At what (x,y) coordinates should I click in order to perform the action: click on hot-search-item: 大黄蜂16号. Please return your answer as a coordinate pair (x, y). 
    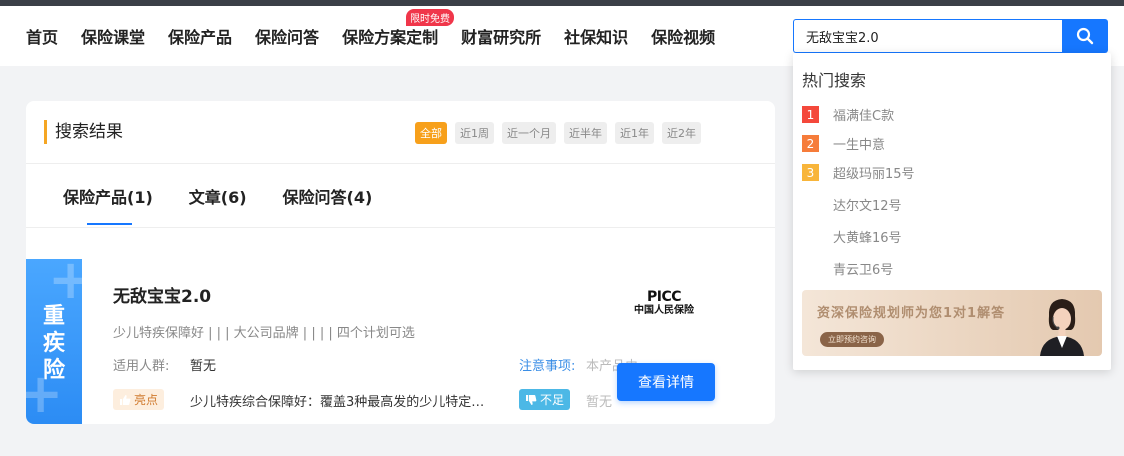
    Looking at the image, I should click on (852, 236).